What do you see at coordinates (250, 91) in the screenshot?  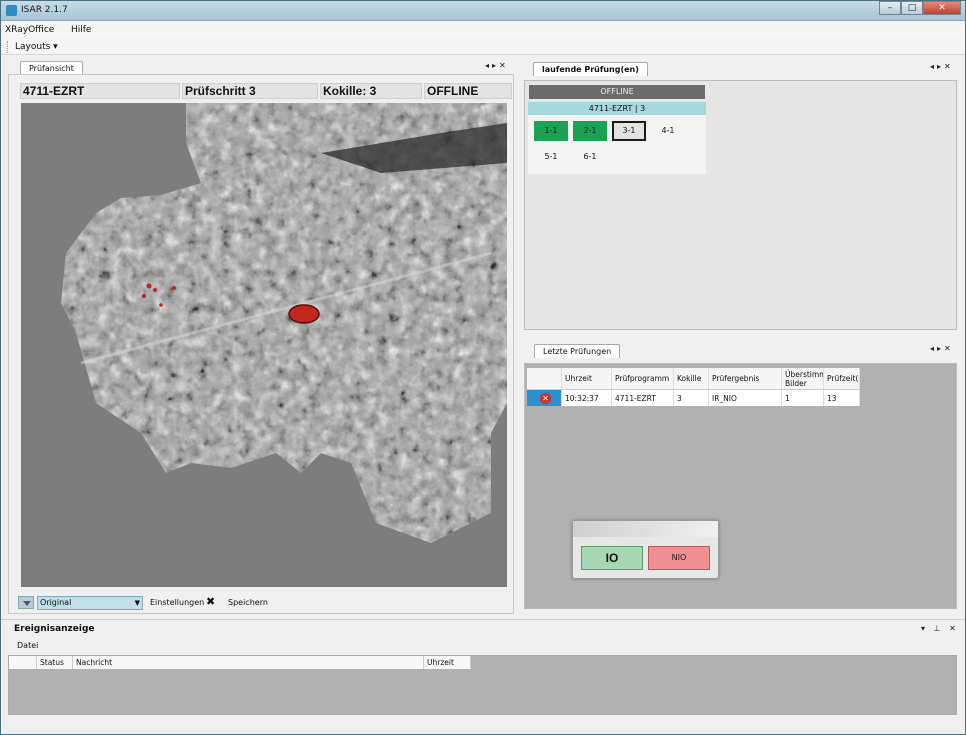 I see `step-label: Prüfschritt 3` at bounding box center [250, 91].